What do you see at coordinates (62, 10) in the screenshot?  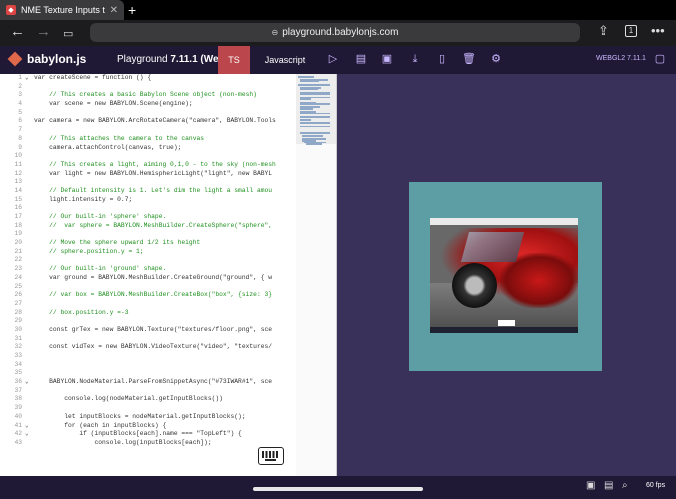 I see `browser-tab: ◆ NME Texture Inputs test ✕` at bounding box center [62, 10].